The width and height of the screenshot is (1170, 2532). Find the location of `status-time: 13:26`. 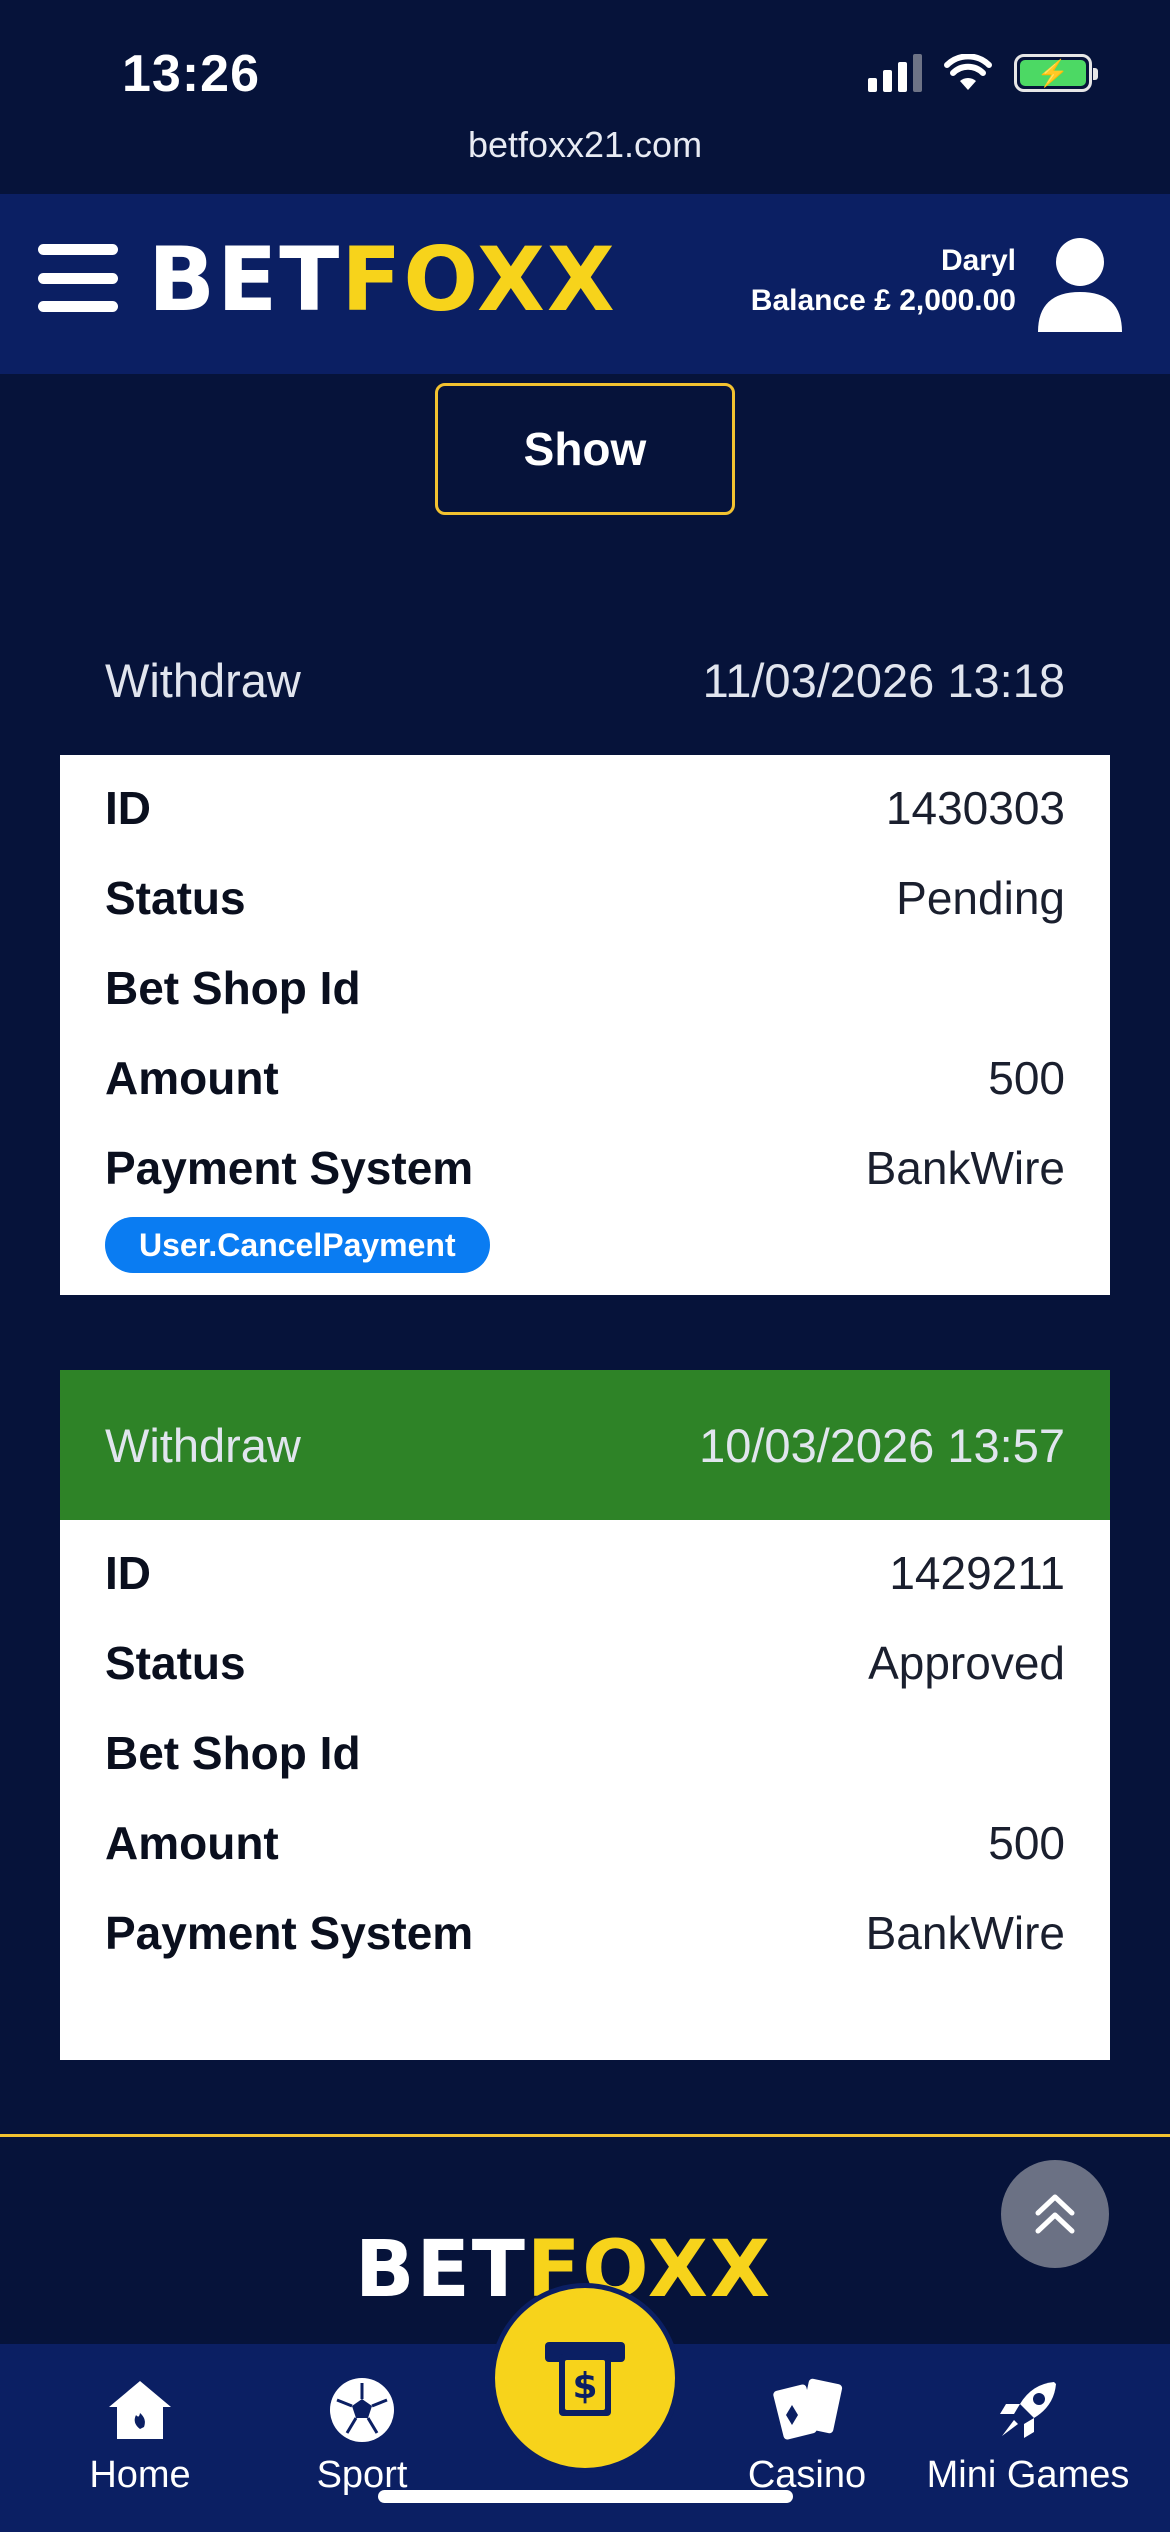

status-time: 13:26 is located at coordinates (191, 74).